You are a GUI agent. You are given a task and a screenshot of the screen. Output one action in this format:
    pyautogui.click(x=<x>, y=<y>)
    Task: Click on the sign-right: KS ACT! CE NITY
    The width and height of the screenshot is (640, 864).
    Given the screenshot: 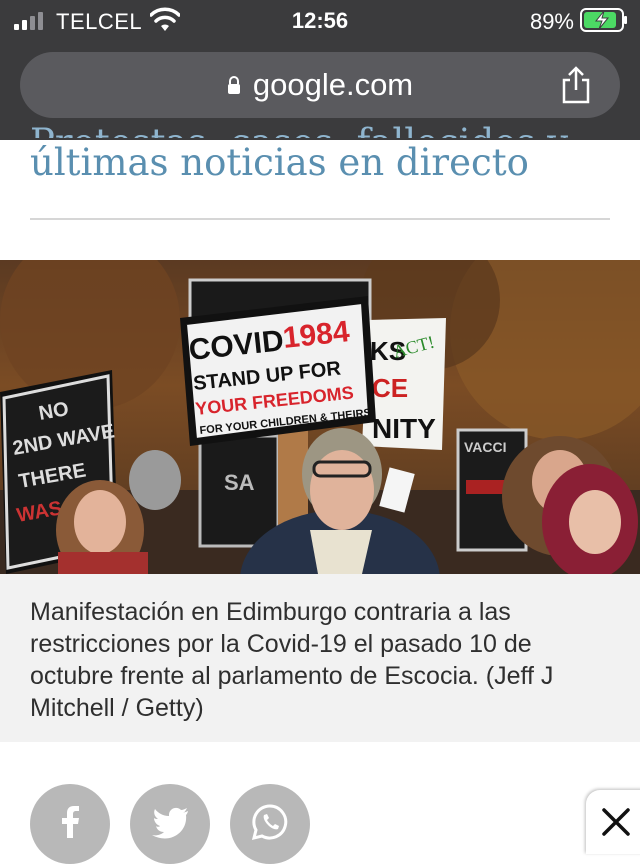 What is the action you would take?
    pyautogui.click(x=404, y=384)
    